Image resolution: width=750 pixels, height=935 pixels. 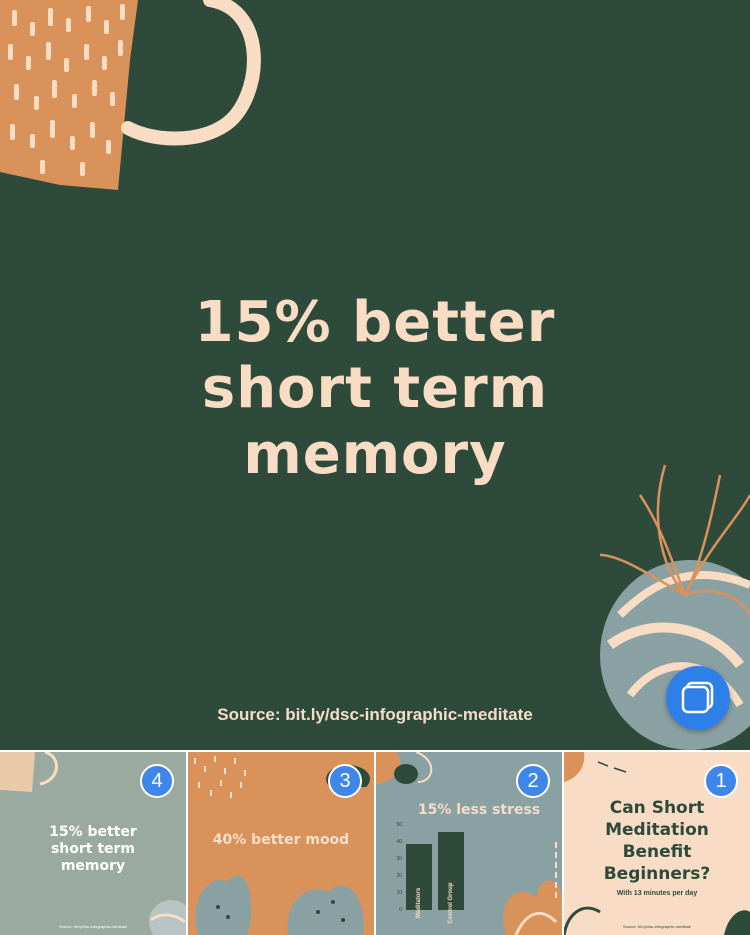 What do you see at coordinates (657, 841) in the screenshot?
I see `thumbnail-title: Can Short Meditation Benefit Beginners?` at bounding box center [657, 841].